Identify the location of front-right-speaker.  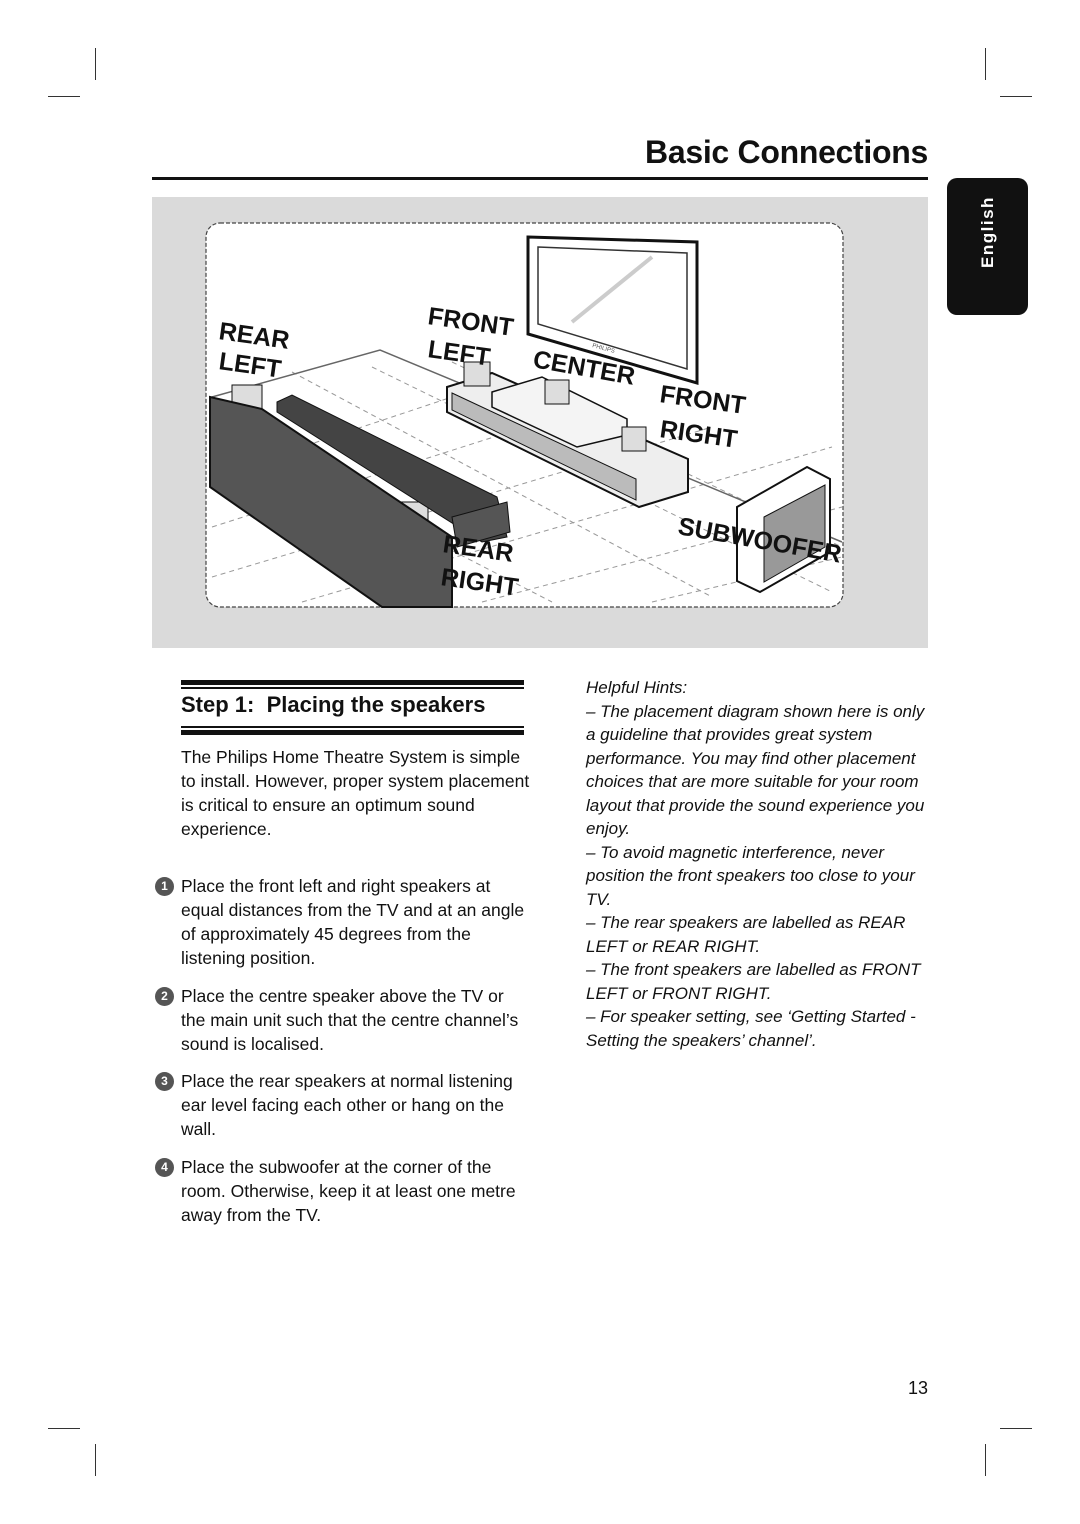
(634, 439).